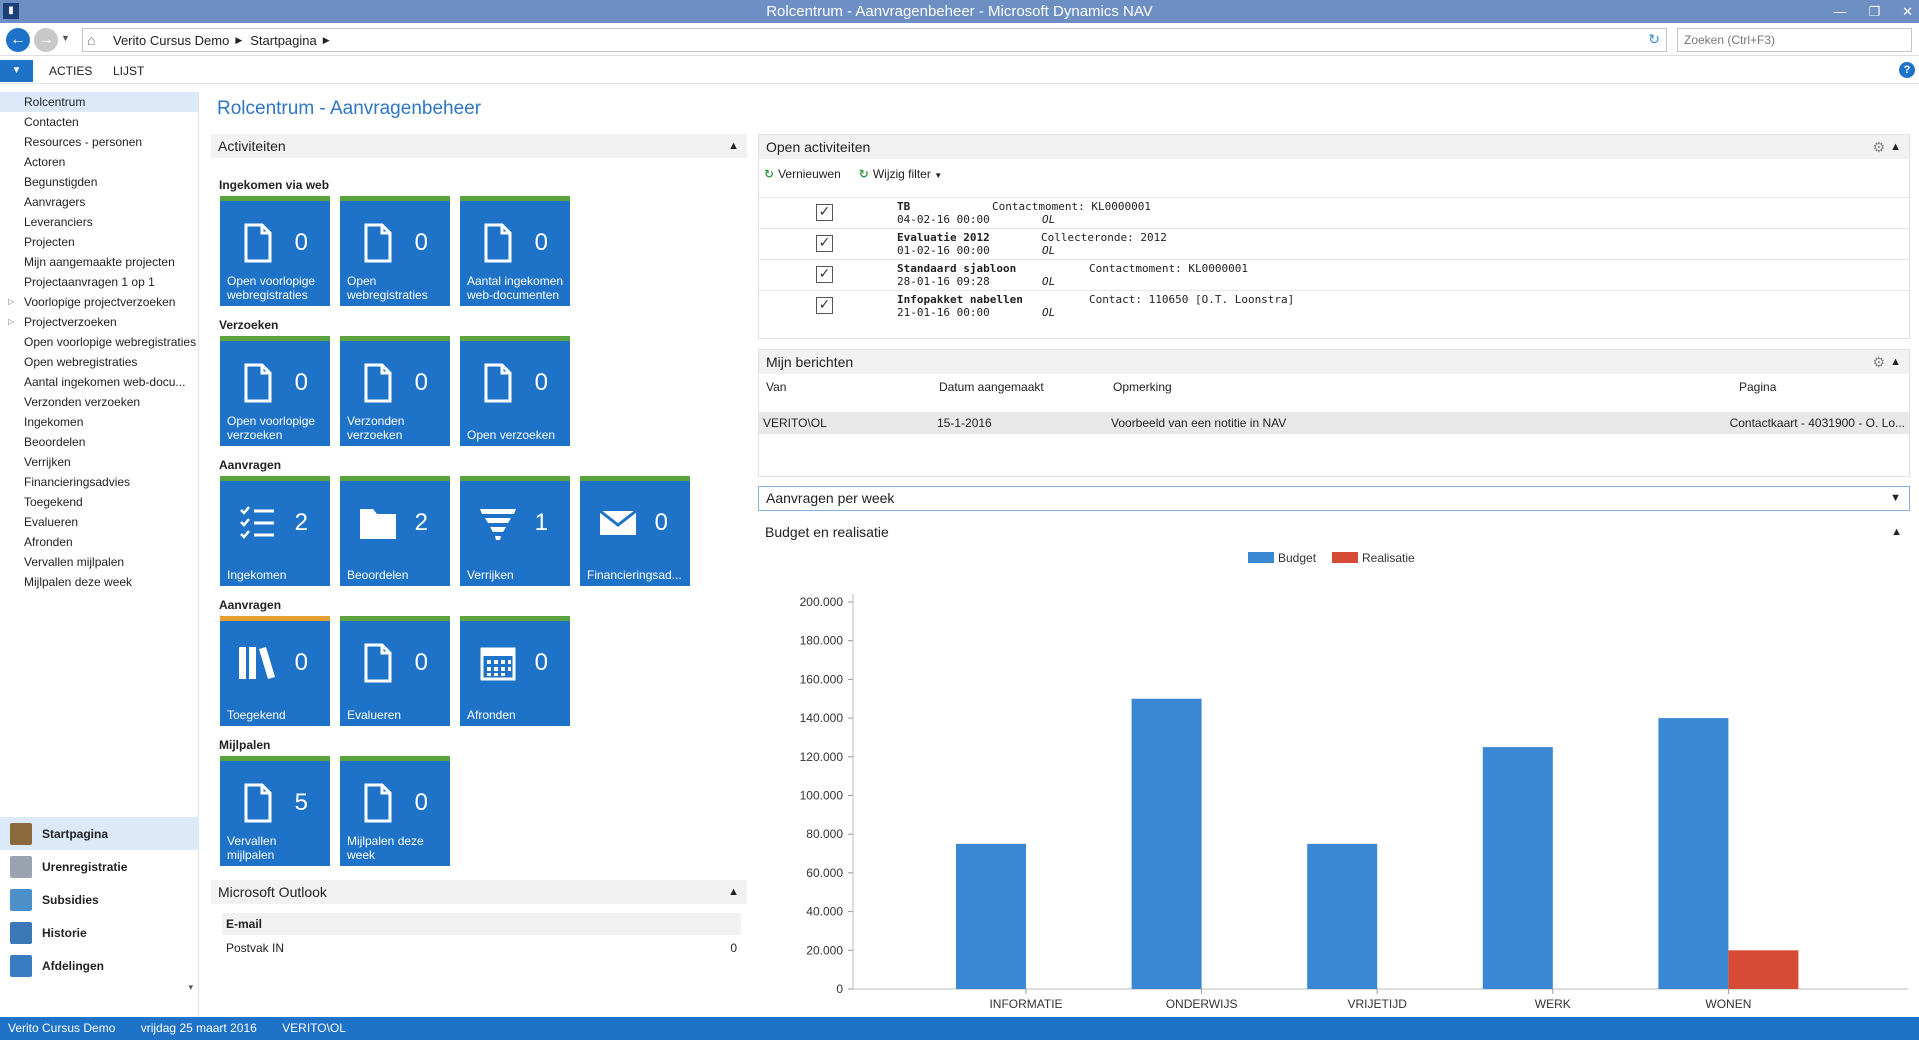 The height and width of the screenshot is (1040, 1919). What do you see at coordinates (99, 542) in the screenshot?
I see `sidebar-item: Afronden` at bounding box center [99, 542].